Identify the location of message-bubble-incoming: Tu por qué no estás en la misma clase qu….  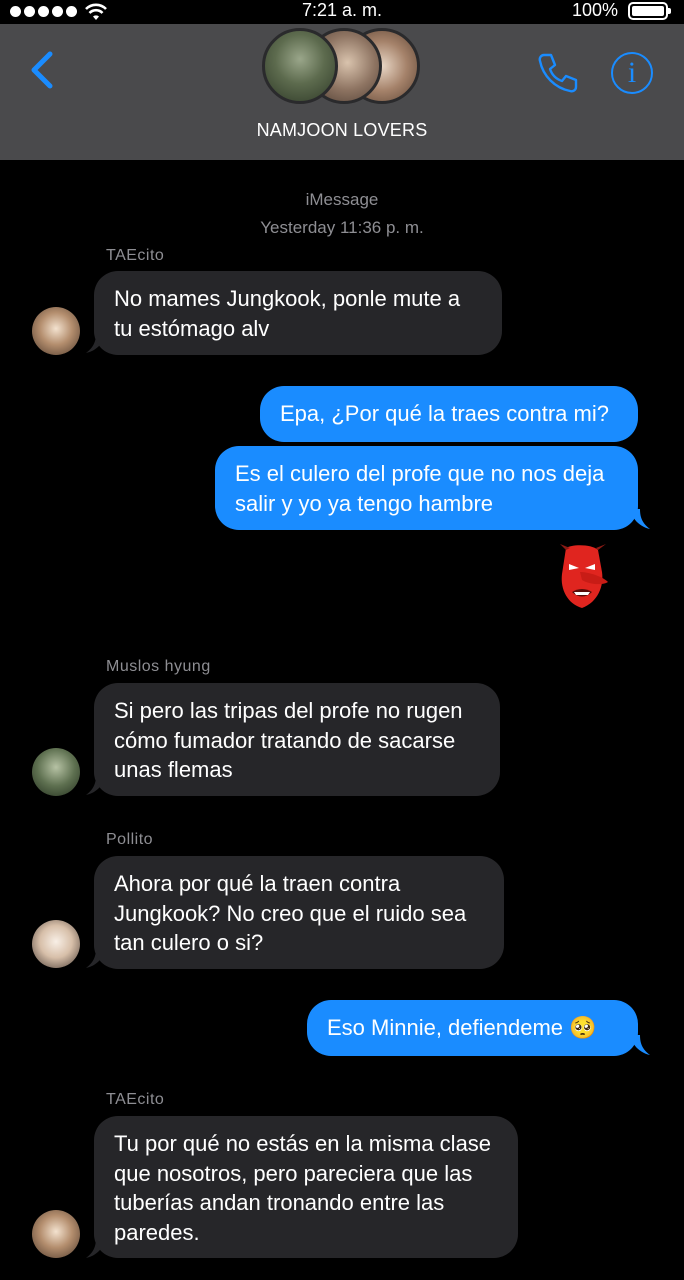
(306, 1187).